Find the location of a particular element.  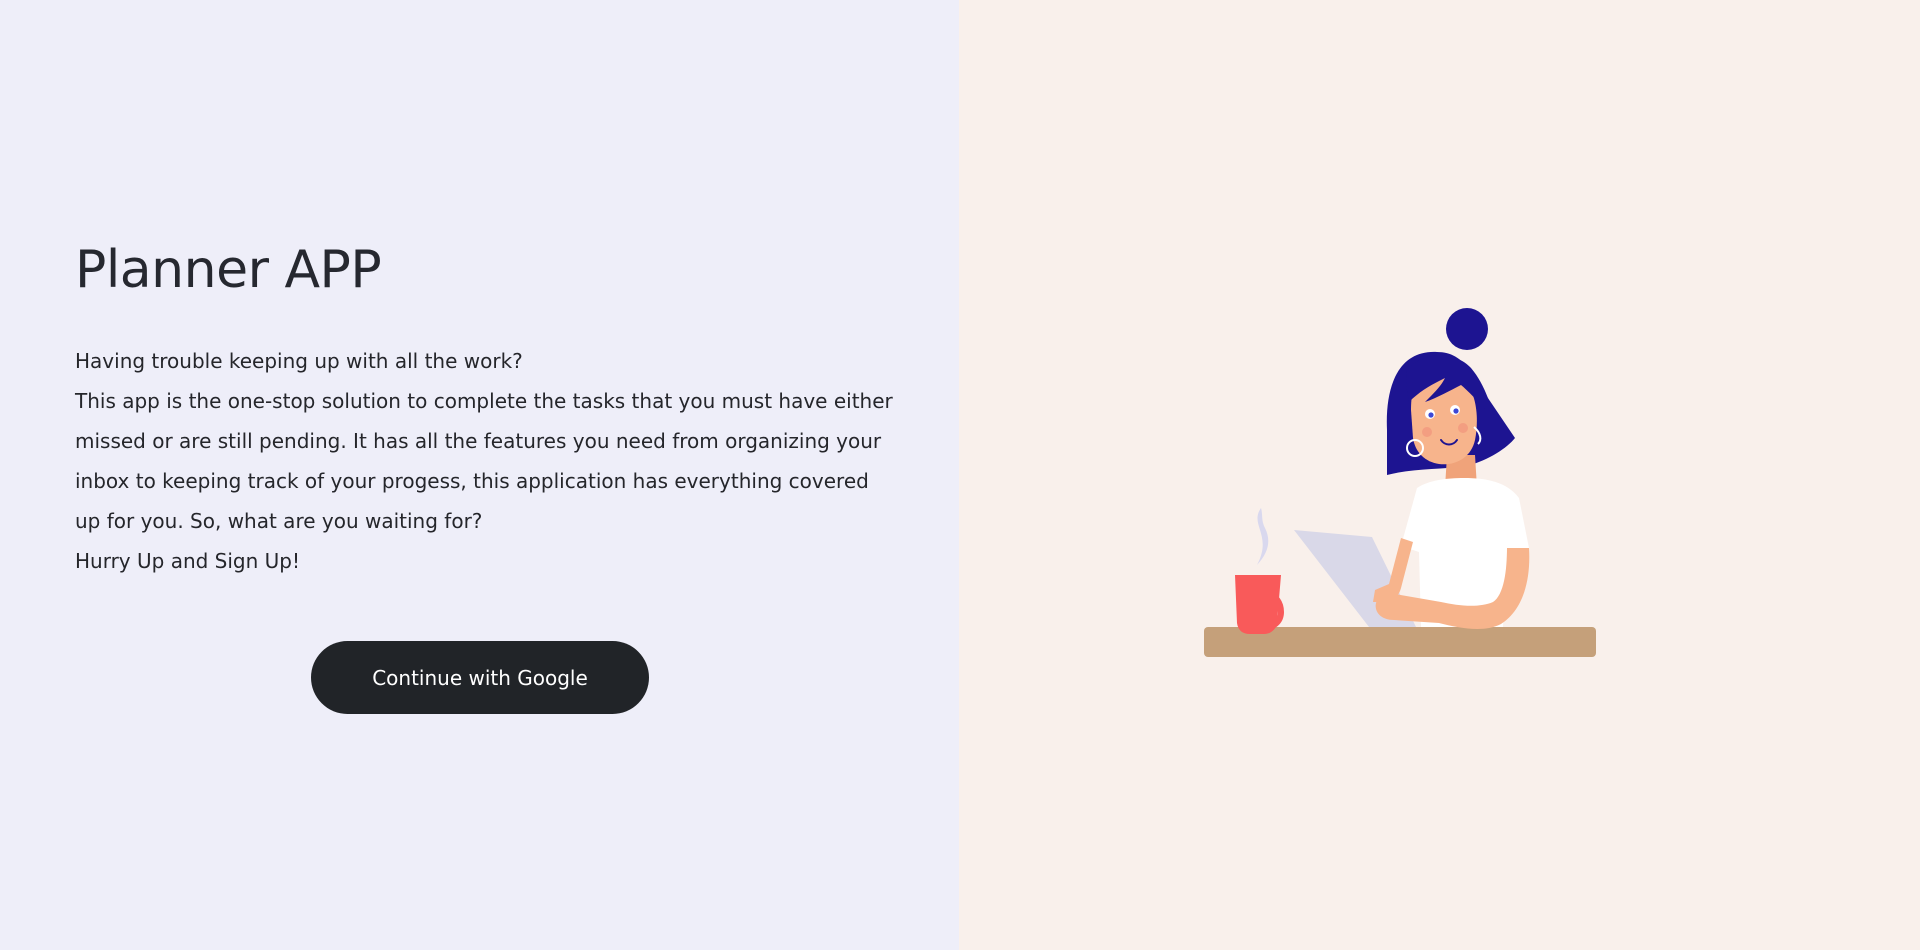

steam is located at coordinates (1263, 536).